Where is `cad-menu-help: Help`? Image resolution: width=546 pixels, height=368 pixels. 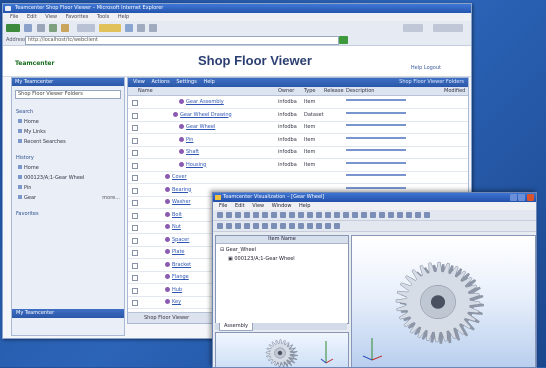
cad-menu-help: Help is located at coordinates (304, 206).